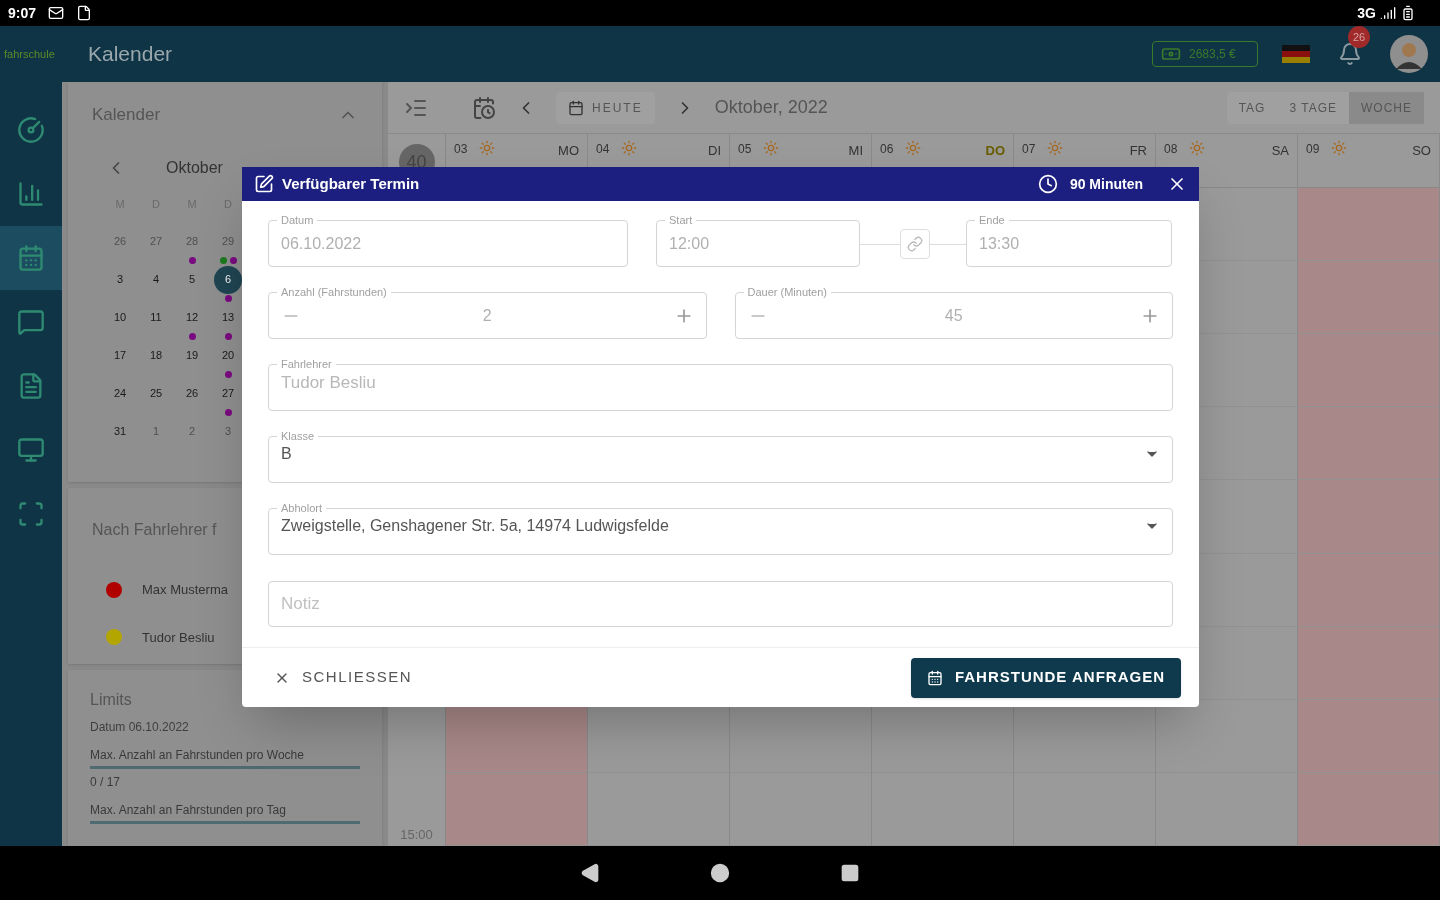  Describe the element at coordinates (120, 355) in the screenshot. I see `calendar-day: 17` at that location.